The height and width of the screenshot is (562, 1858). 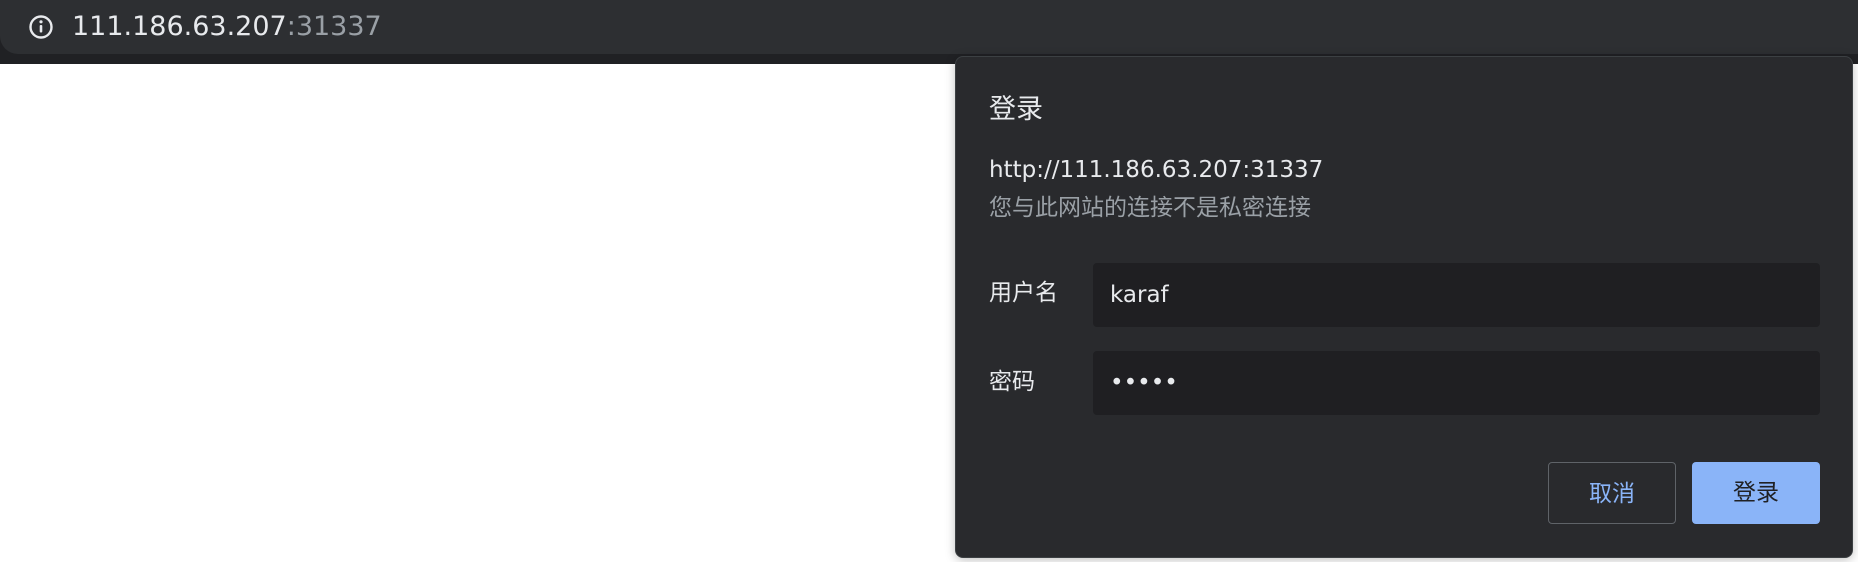 I want to click on browser-address-bar: 111.186.63.207:31337, so click(x=929, y=32).